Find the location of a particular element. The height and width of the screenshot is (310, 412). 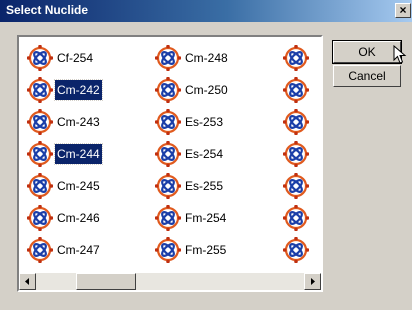

arrow-right-icon is located at coordinates (313, 281).